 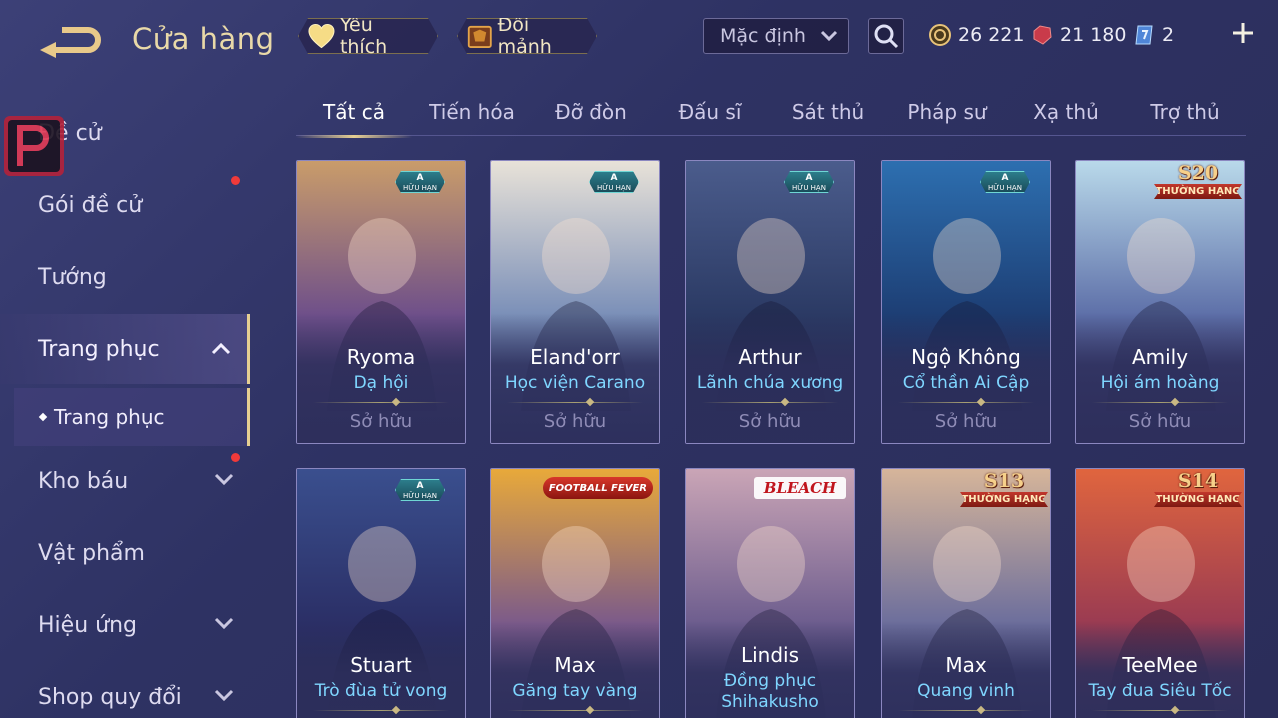 What do you see at coordinates (381, 357) in the screenshot?
I see `hero-name: Ryoma` at bounding box center [381, 357].